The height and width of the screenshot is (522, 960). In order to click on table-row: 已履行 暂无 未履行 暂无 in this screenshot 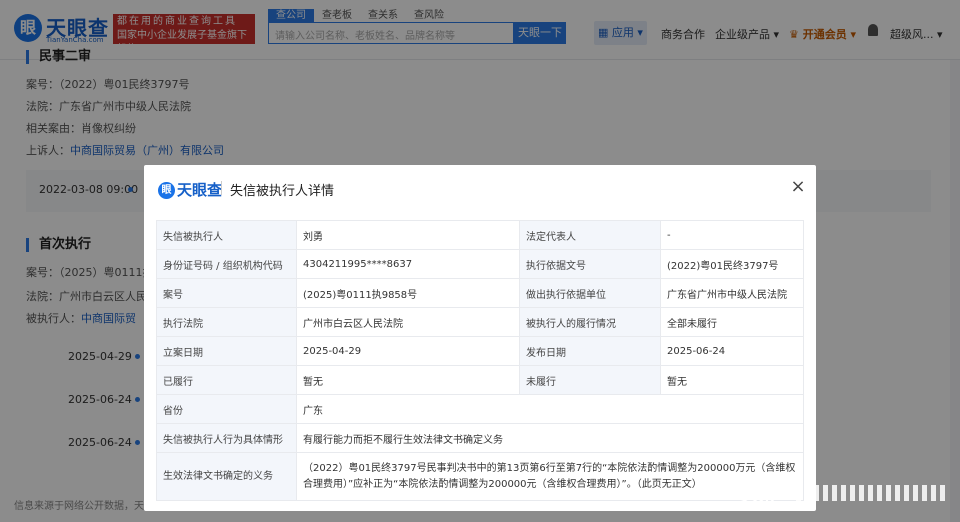, I will do `click(480, 380)`.